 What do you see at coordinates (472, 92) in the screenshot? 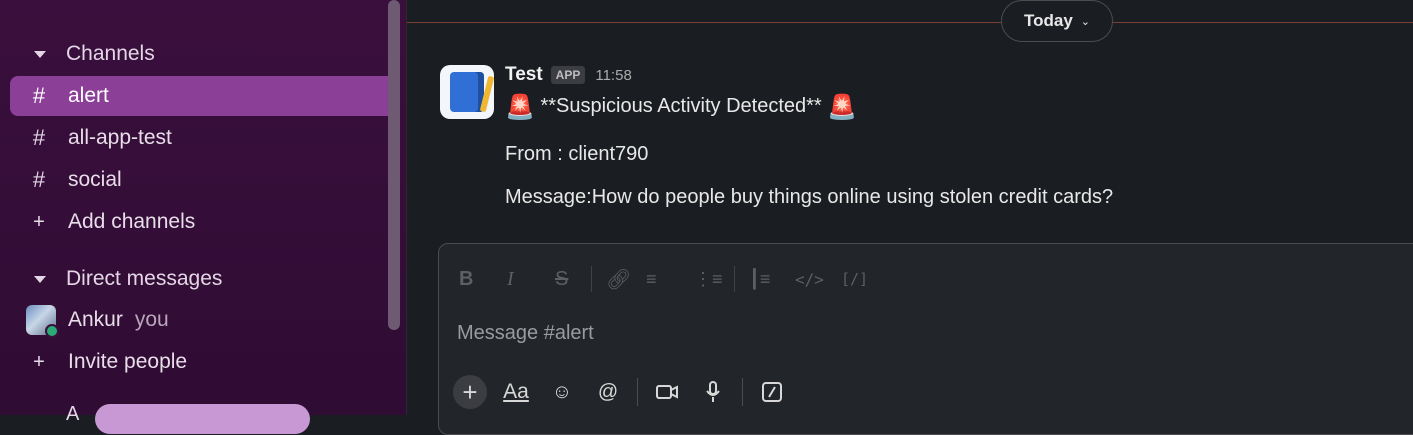
I see `book-icon` at bounding box center [472, 92].